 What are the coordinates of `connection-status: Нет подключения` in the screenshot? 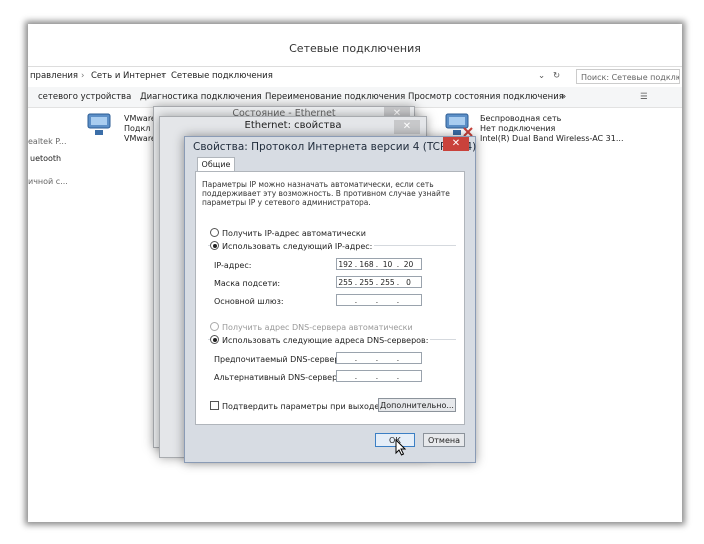 It's located at (518, 128).